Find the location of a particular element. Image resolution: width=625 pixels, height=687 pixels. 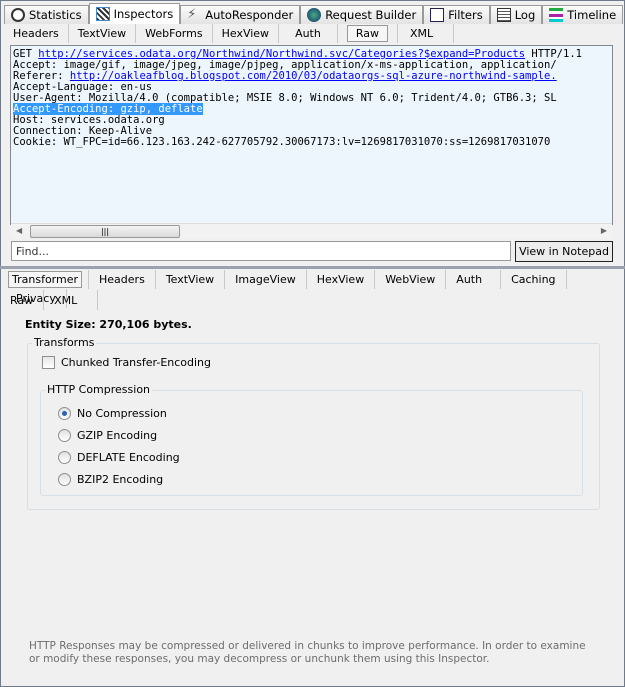

splitter is located at coordinates (312, 267).